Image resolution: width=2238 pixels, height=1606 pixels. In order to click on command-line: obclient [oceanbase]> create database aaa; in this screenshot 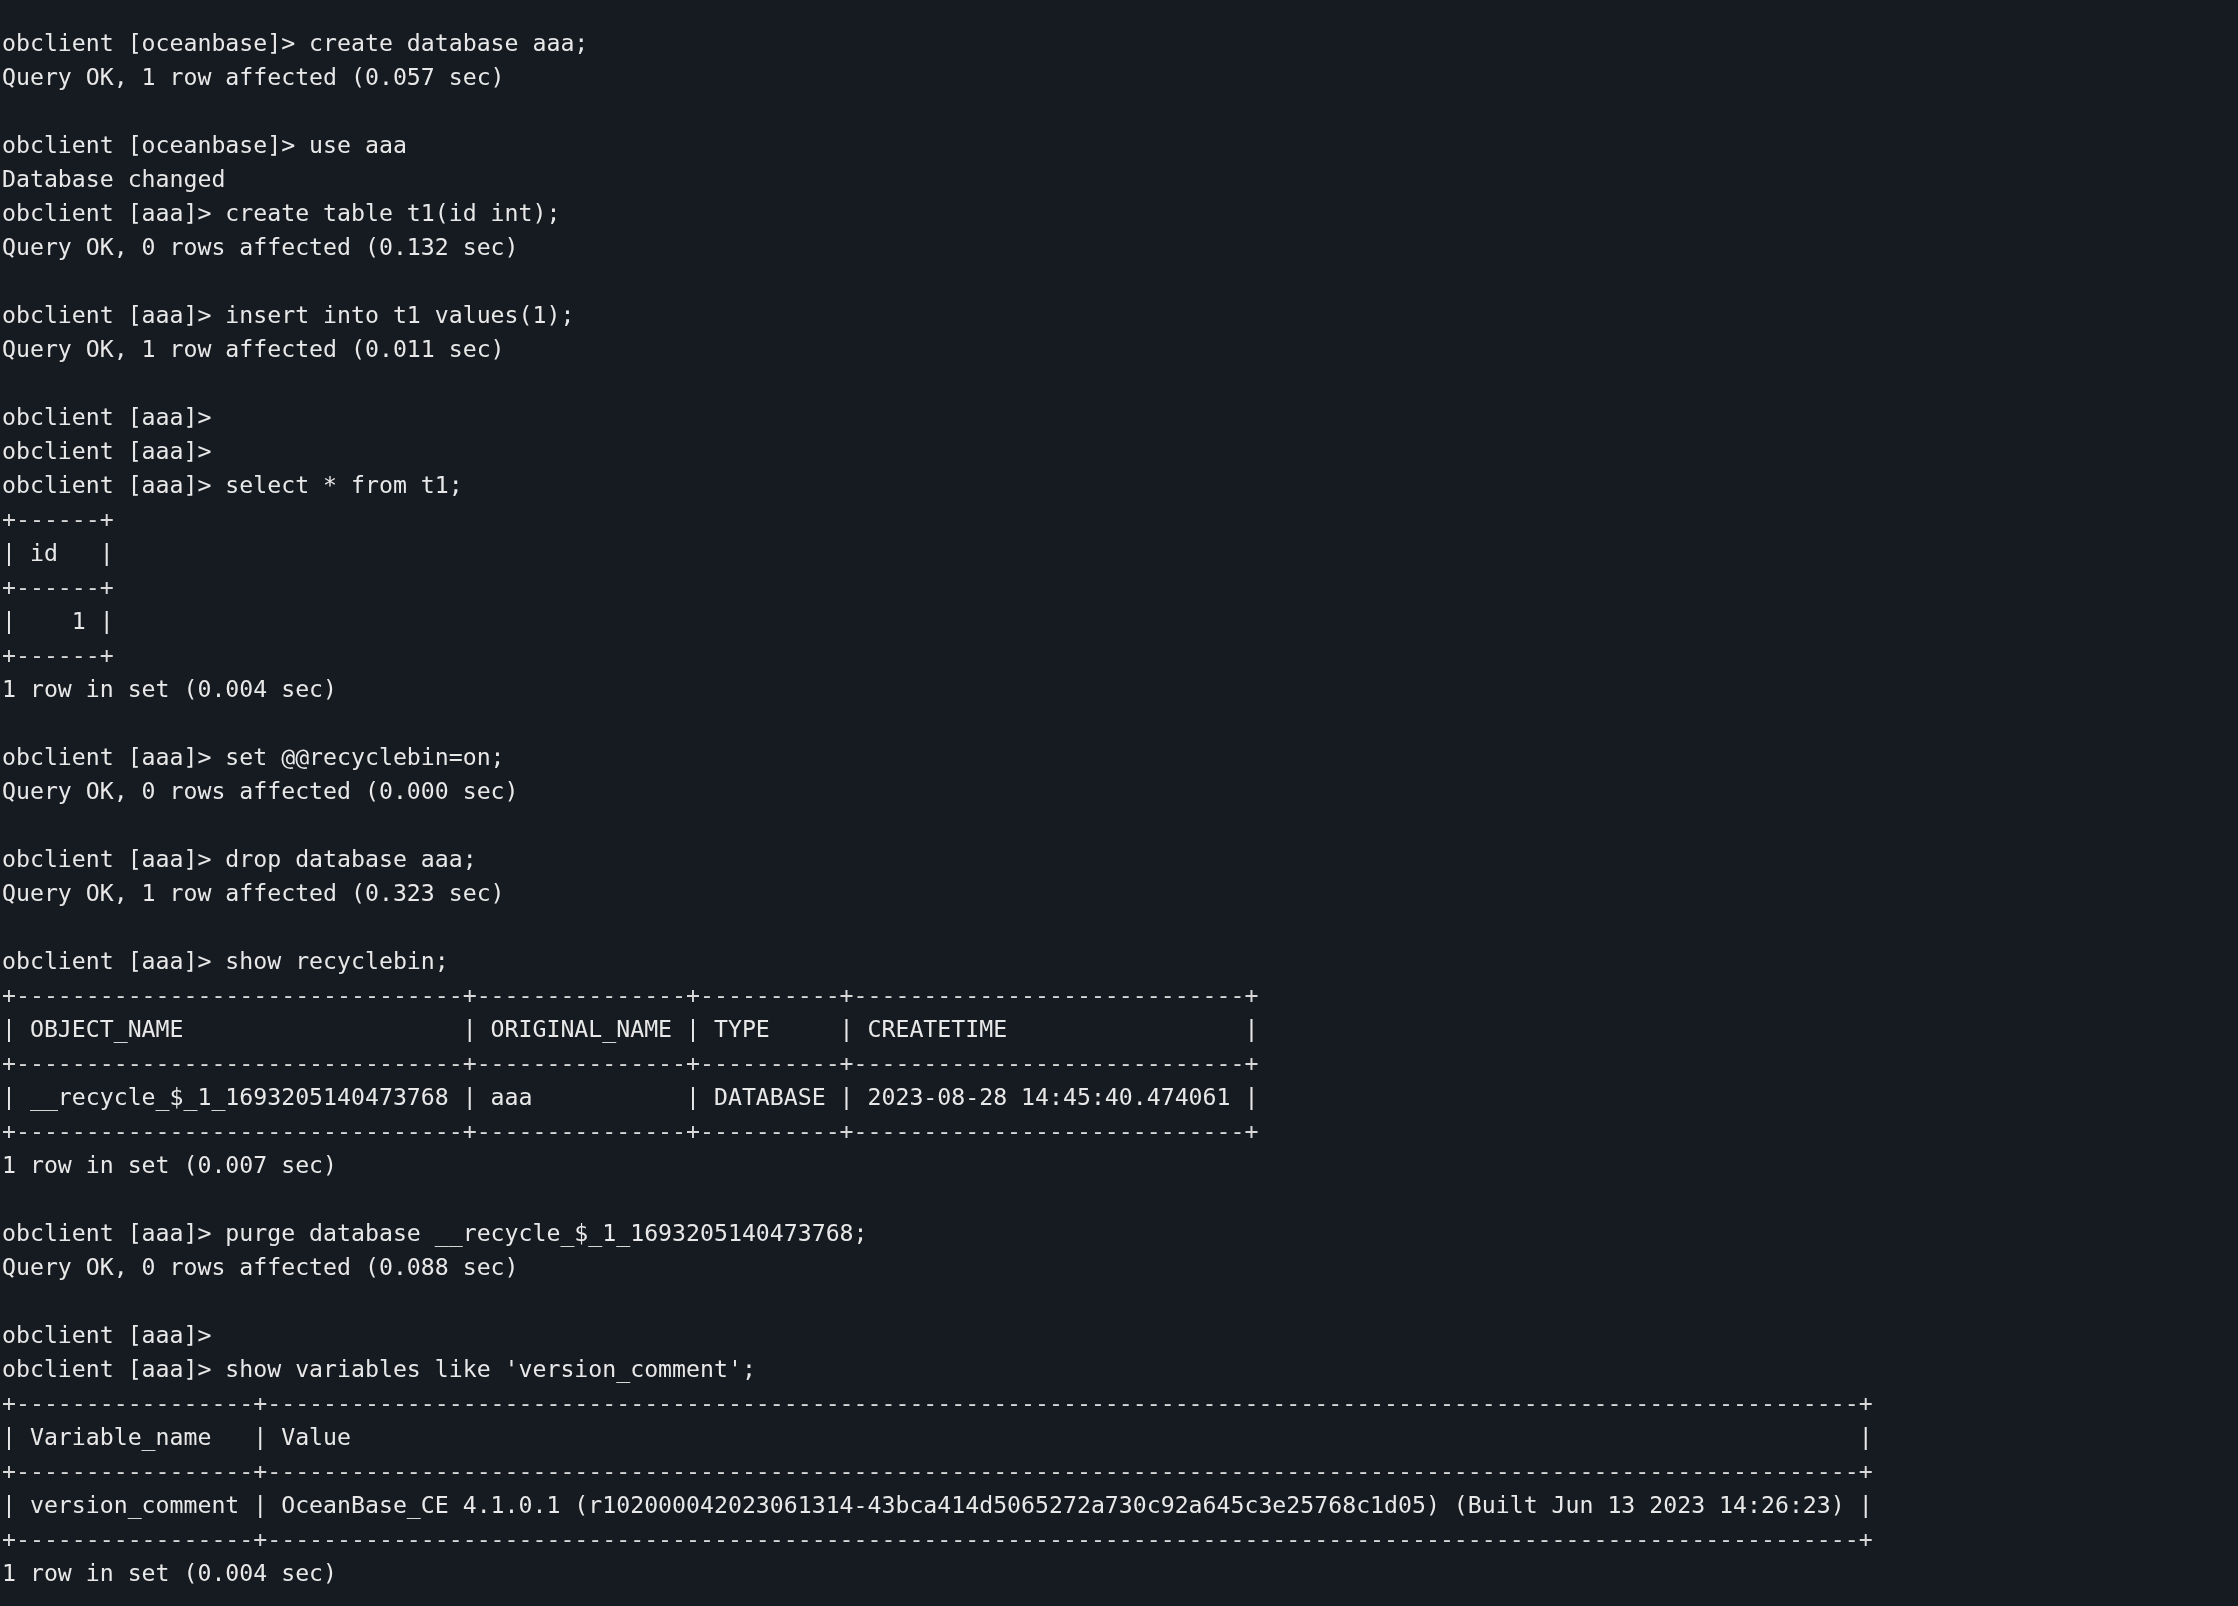, I will do `click(295, 43)`.